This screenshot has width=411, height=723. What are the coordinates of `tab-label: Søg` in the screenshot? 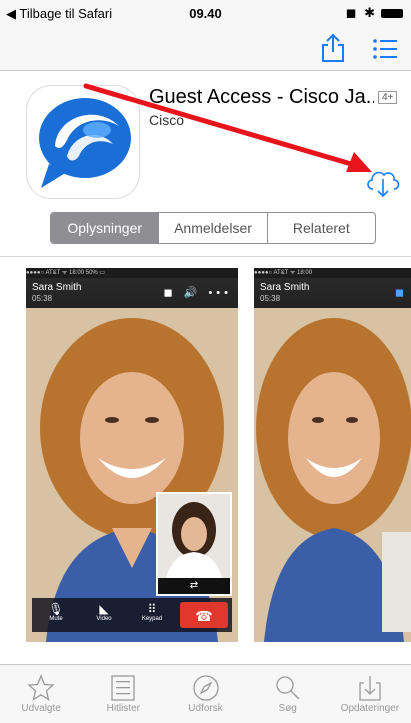 It's located at (287, 708).